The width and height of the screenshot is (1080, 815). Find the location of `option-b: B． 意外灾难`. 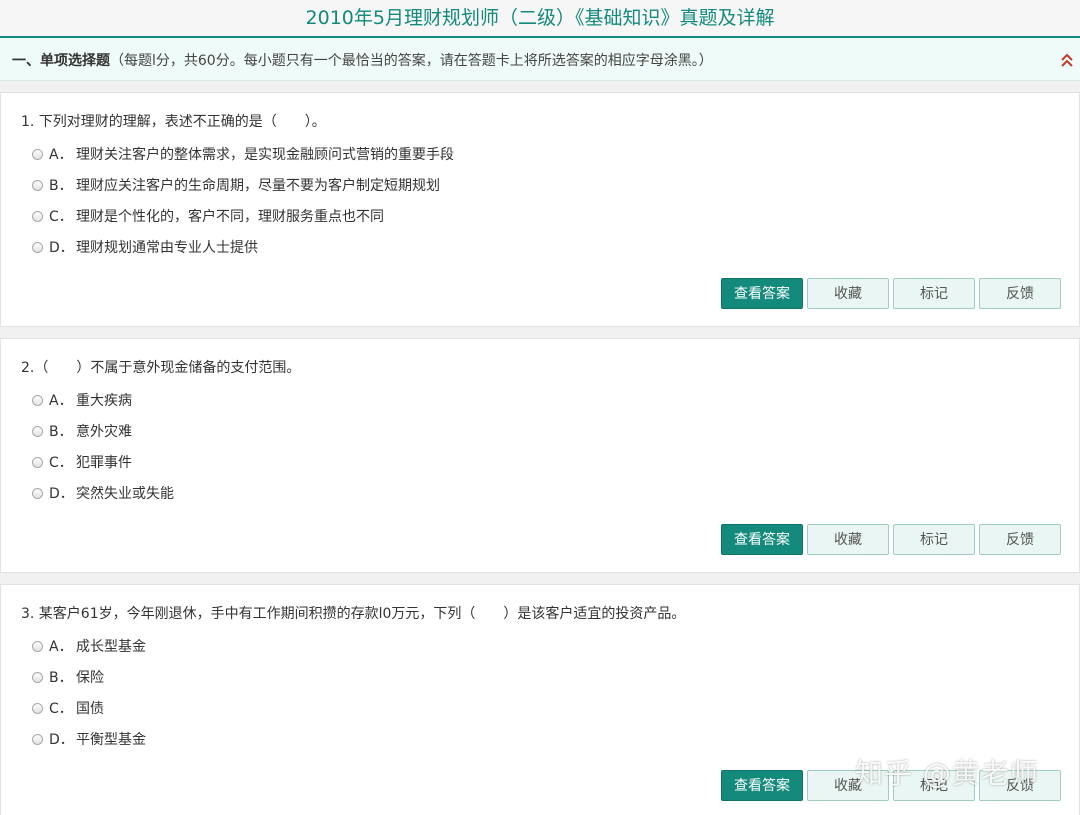

option-b: B． 意外灾难 is located at coordinates (82, 431).